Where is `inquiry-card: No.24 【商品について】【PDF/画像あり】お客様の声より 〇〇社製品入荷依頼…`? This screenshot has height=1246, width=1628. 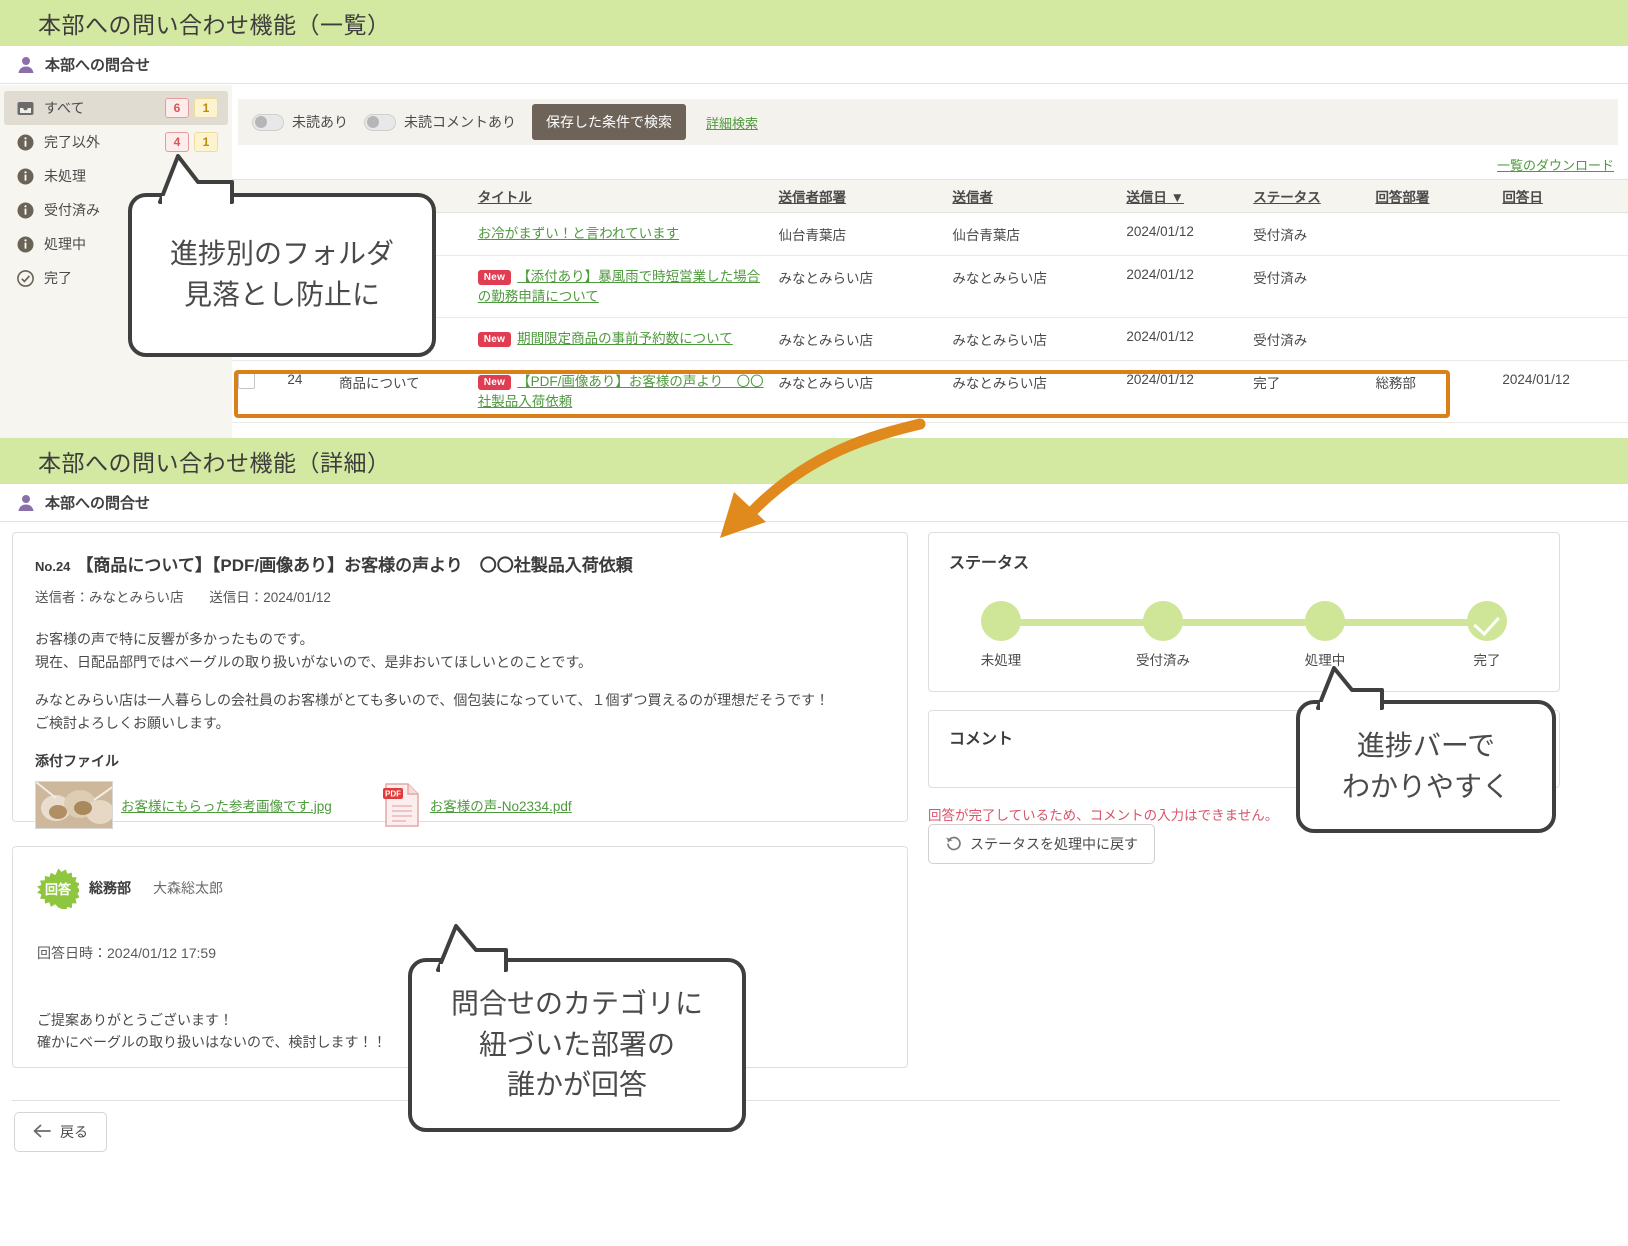
inquiry-card: No.24 【商品について】【PDF/画像あり】お客様の声より 〇〇社製品入荷依頼… is located at coordinates (460, 680).